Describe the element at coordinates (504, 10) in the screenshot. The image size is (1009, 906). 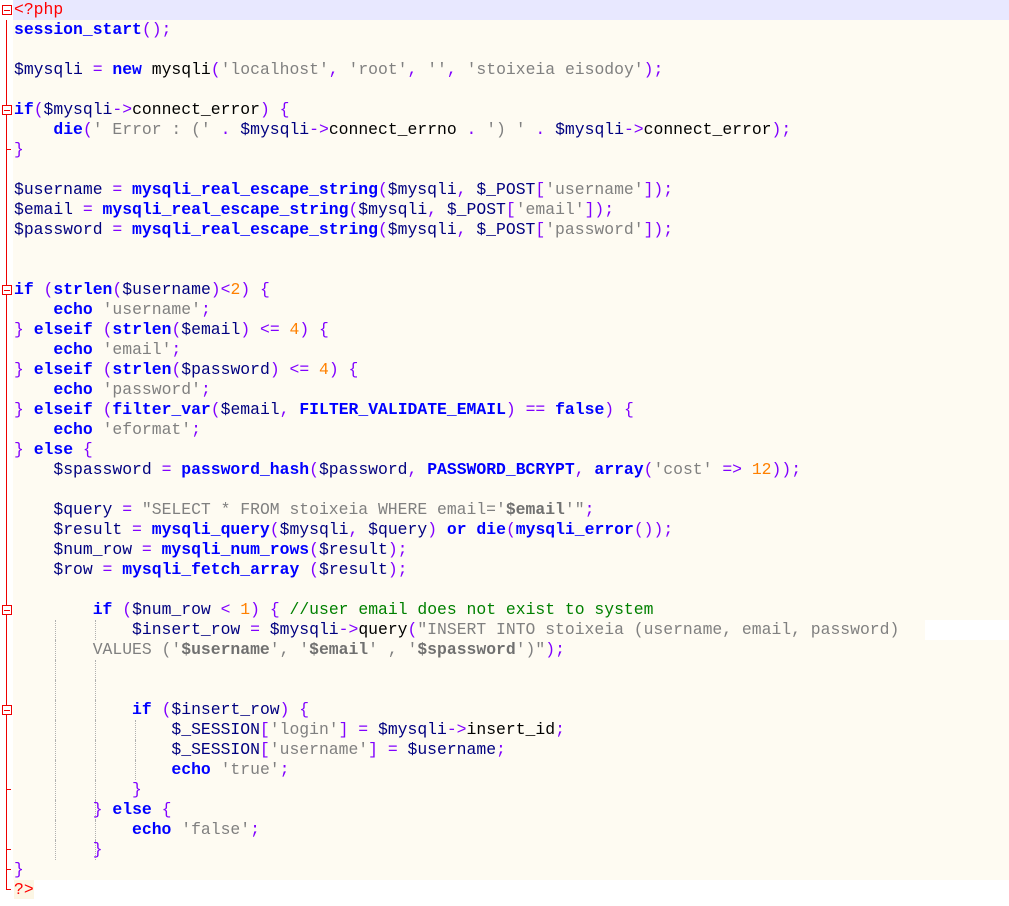
I see `code-line: <?php` at that location.